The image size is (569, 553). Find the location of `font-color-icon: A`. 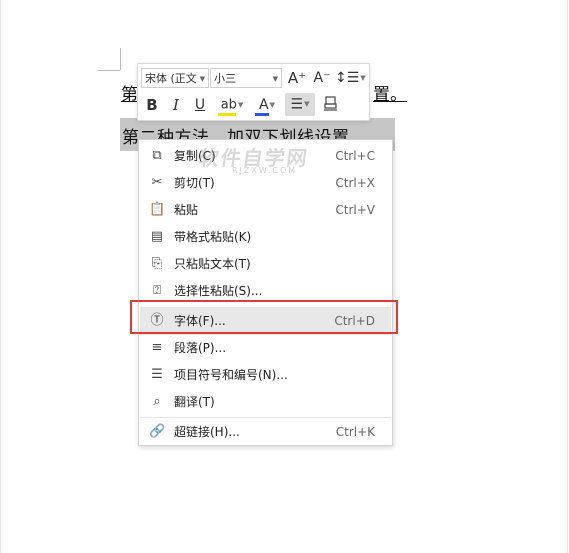

font-color-icon: A is located at coordinates (264, 105).